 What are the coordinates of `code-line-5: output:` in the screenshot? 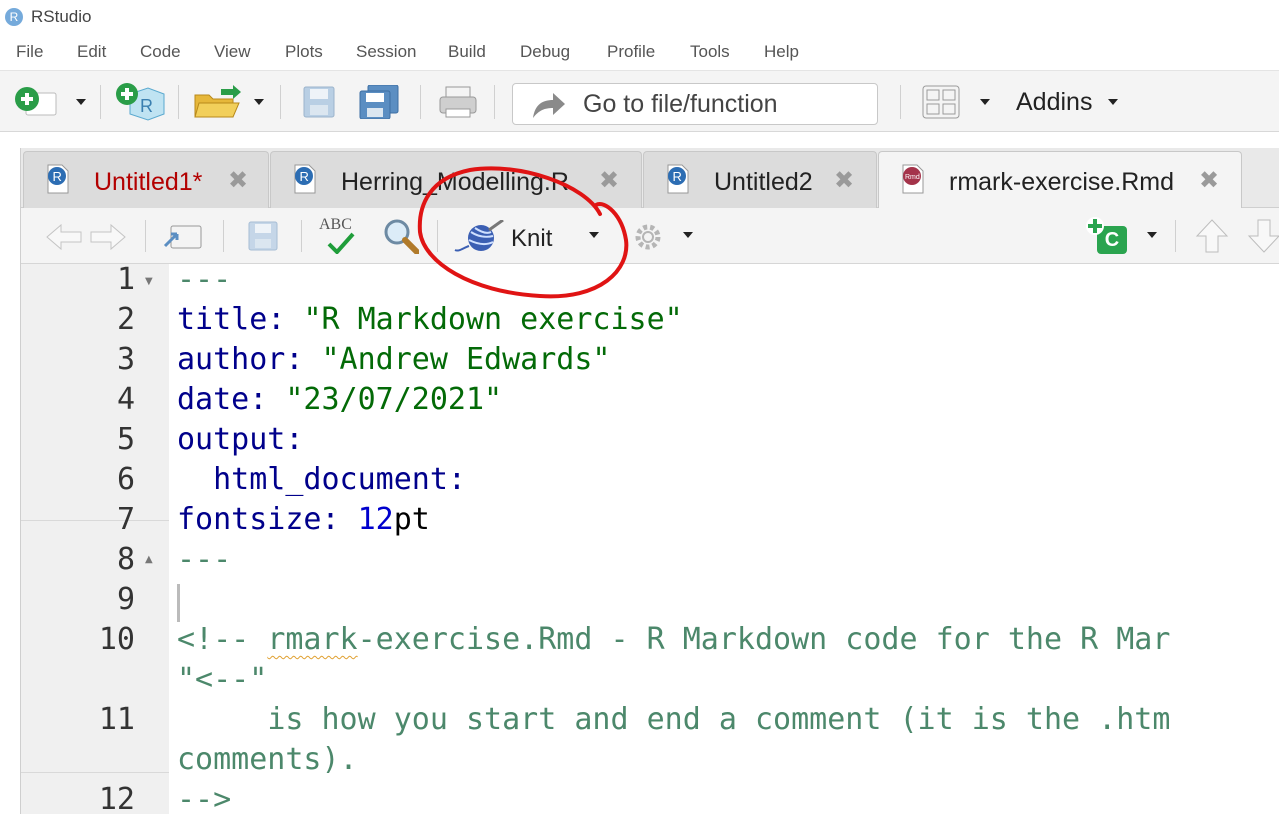 It's located at (240, 439).